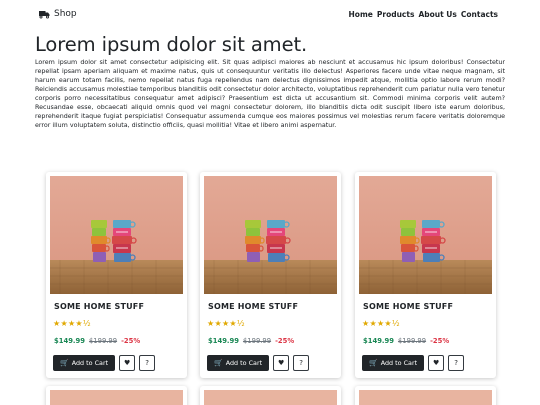  I want to click on nav-link-contacts: Contacts, so click(479, 14).